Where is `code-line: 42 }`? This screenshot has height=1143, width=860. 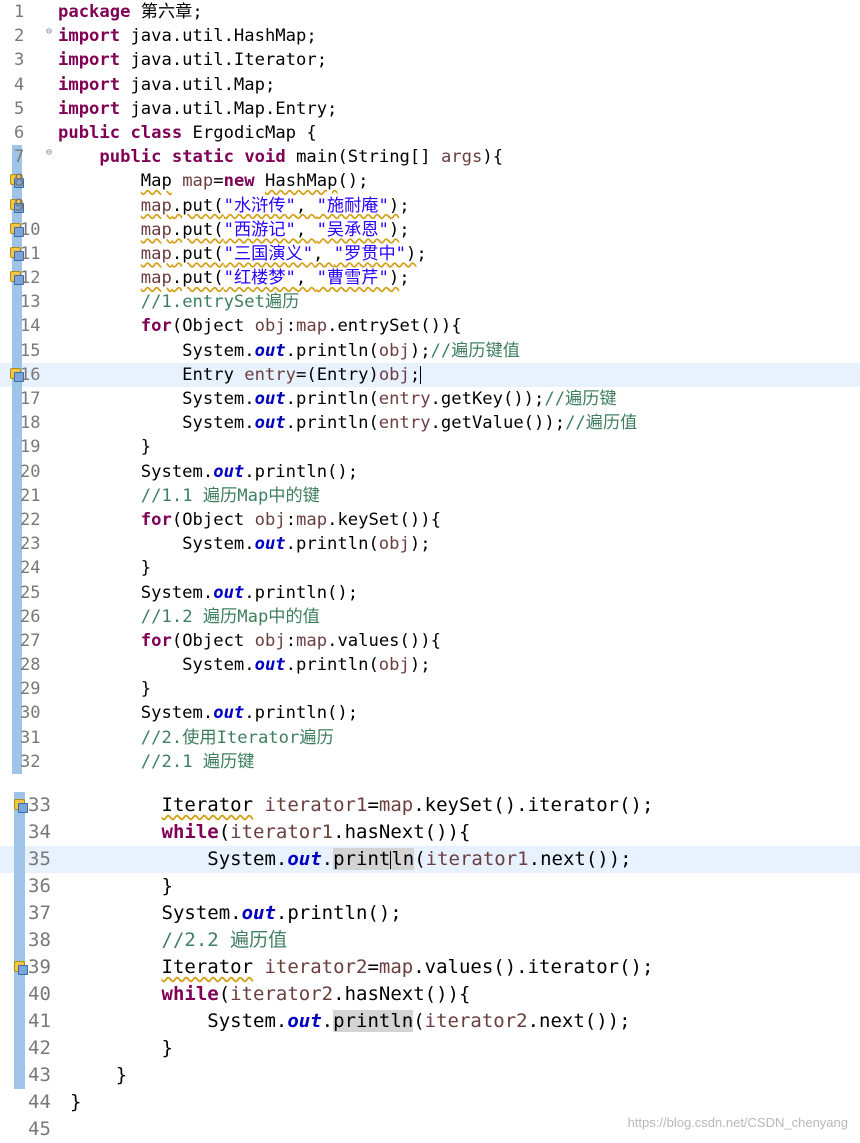 code-line: 42 } is located at coordinates (430, 1048).